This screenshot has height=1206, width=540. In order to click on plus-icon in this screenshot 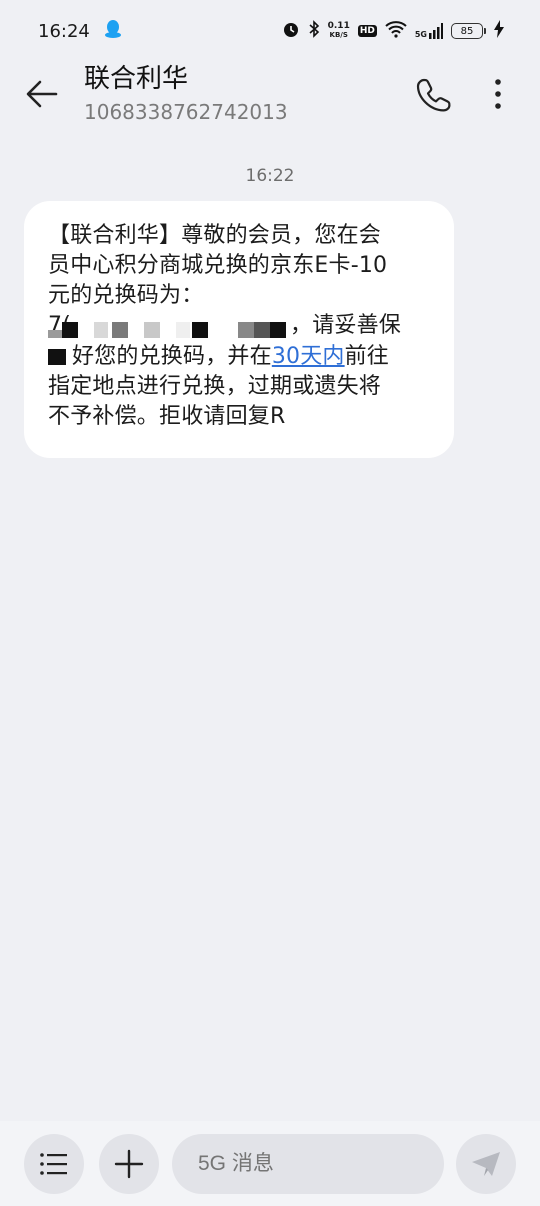, I will do `click(129, 1164)`.